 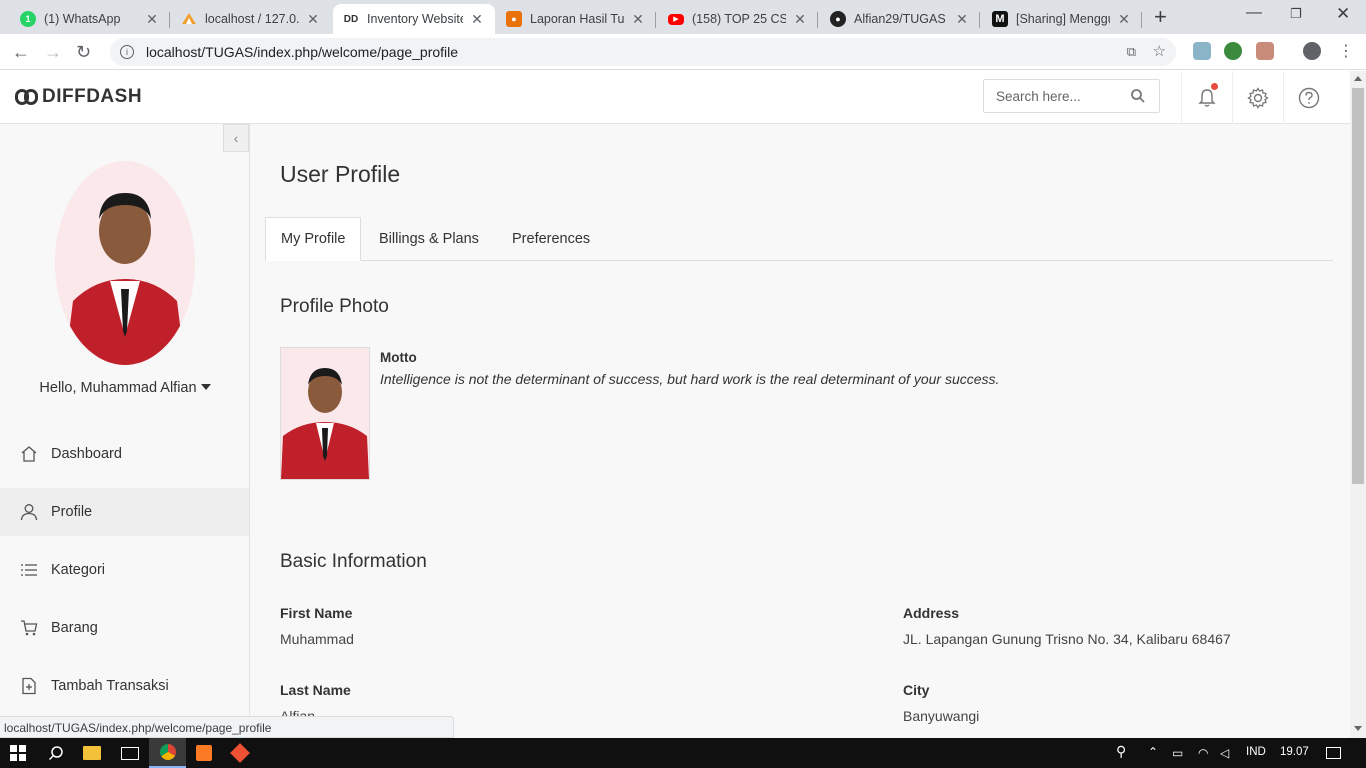 What do you see at coordinates (1346, 52) in the screenshot?
I see `browser-menu-icon: ⋮` at bounding box center [1346, 52].